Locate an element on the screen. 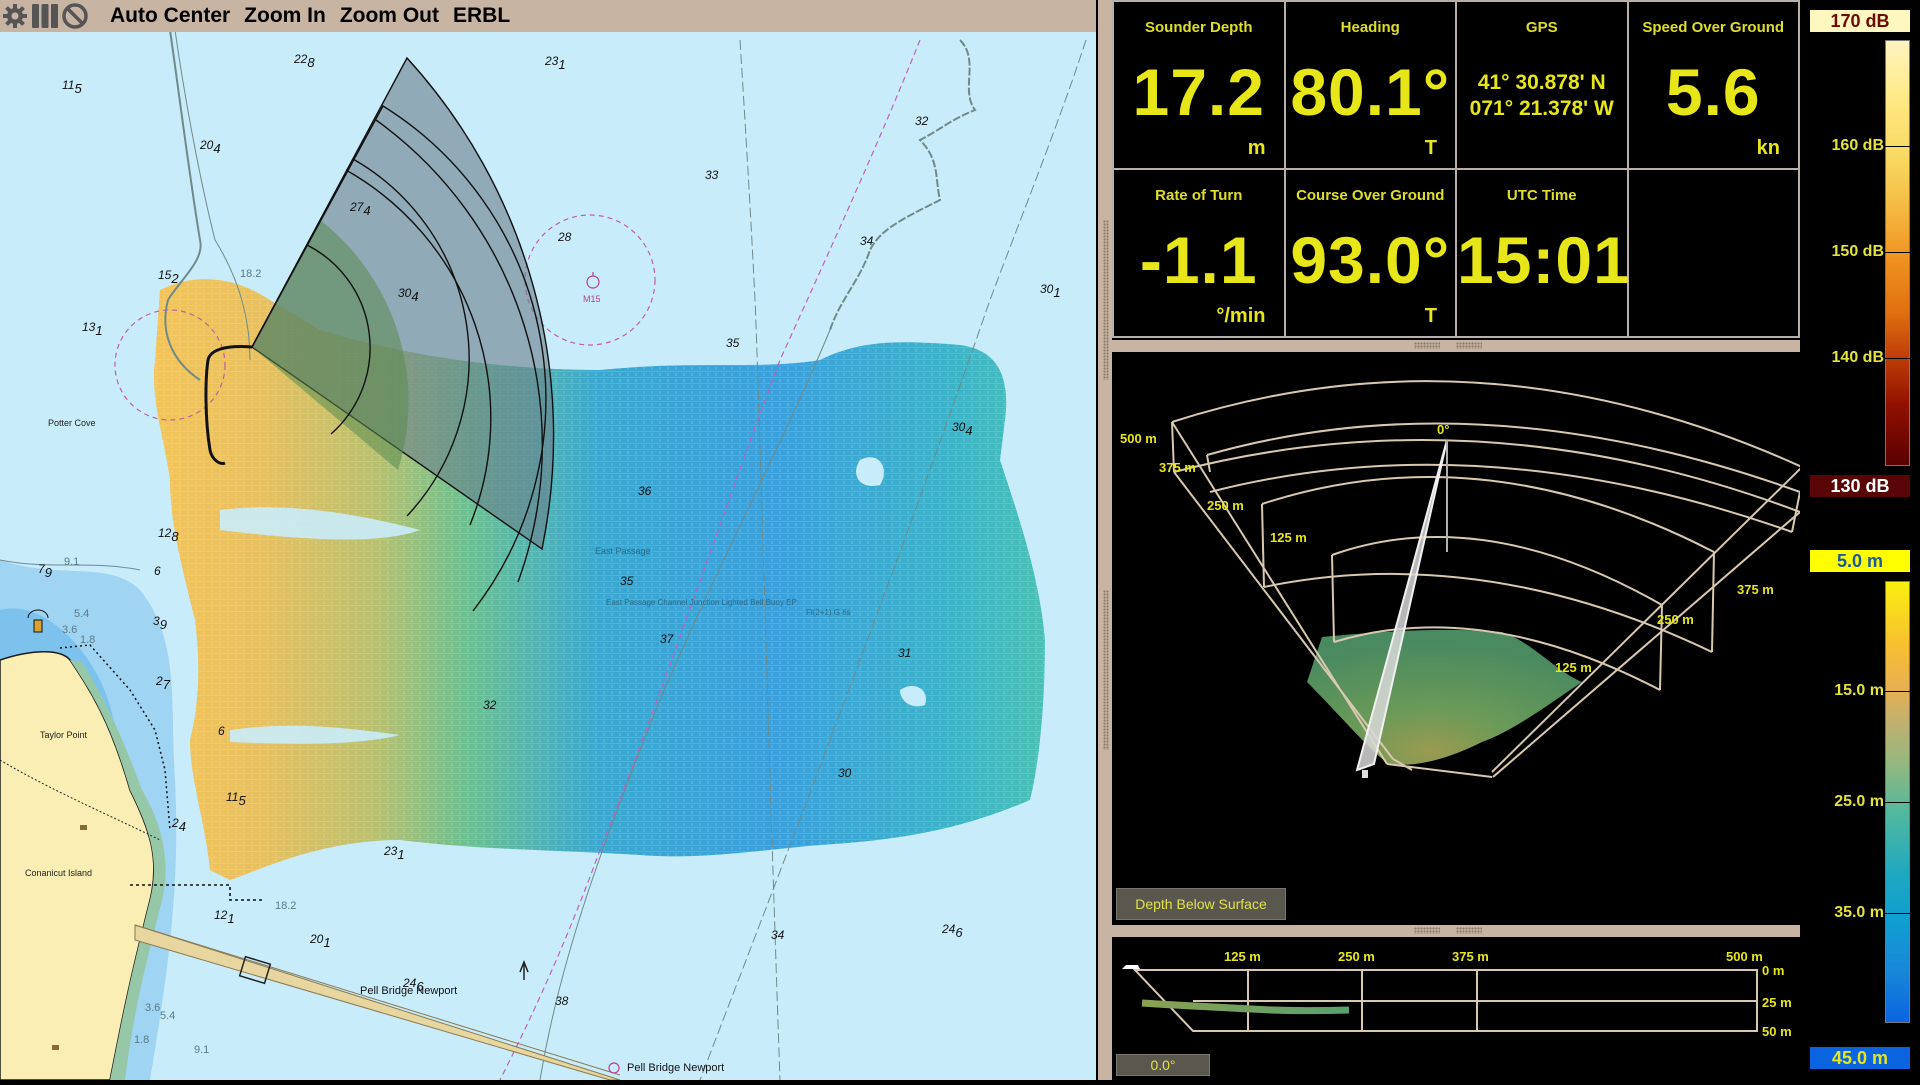 The width and height of the screenshot is (1920, 1085). instrument-sounder-depth: Sounder Depth 17.2 m is located at coordinates (1199, 85).